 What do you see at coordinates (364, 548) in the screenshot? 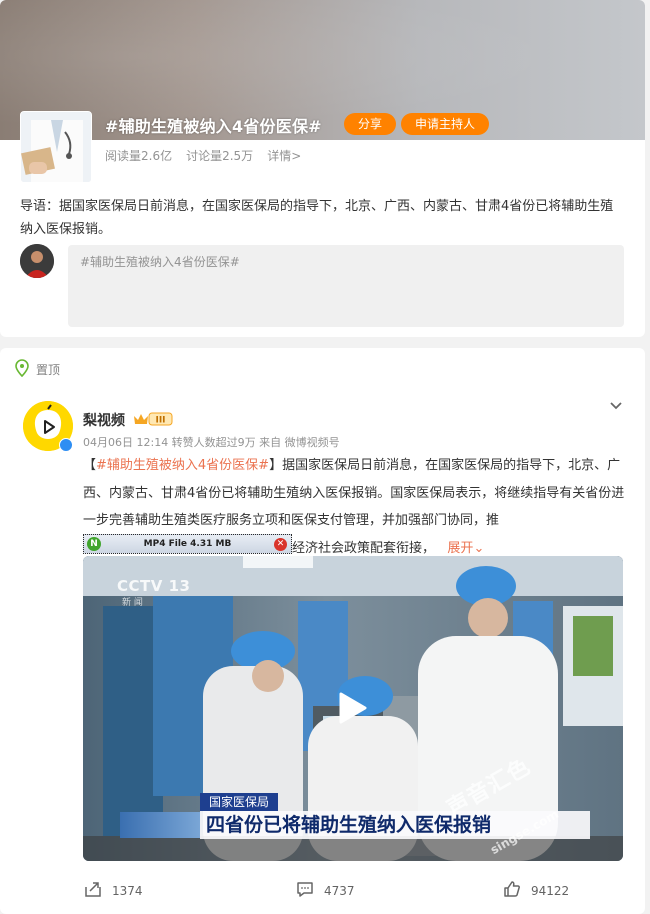
I see `post-text-tail: 经济社会政策配套衔接，` at bounding box center [364, 548].